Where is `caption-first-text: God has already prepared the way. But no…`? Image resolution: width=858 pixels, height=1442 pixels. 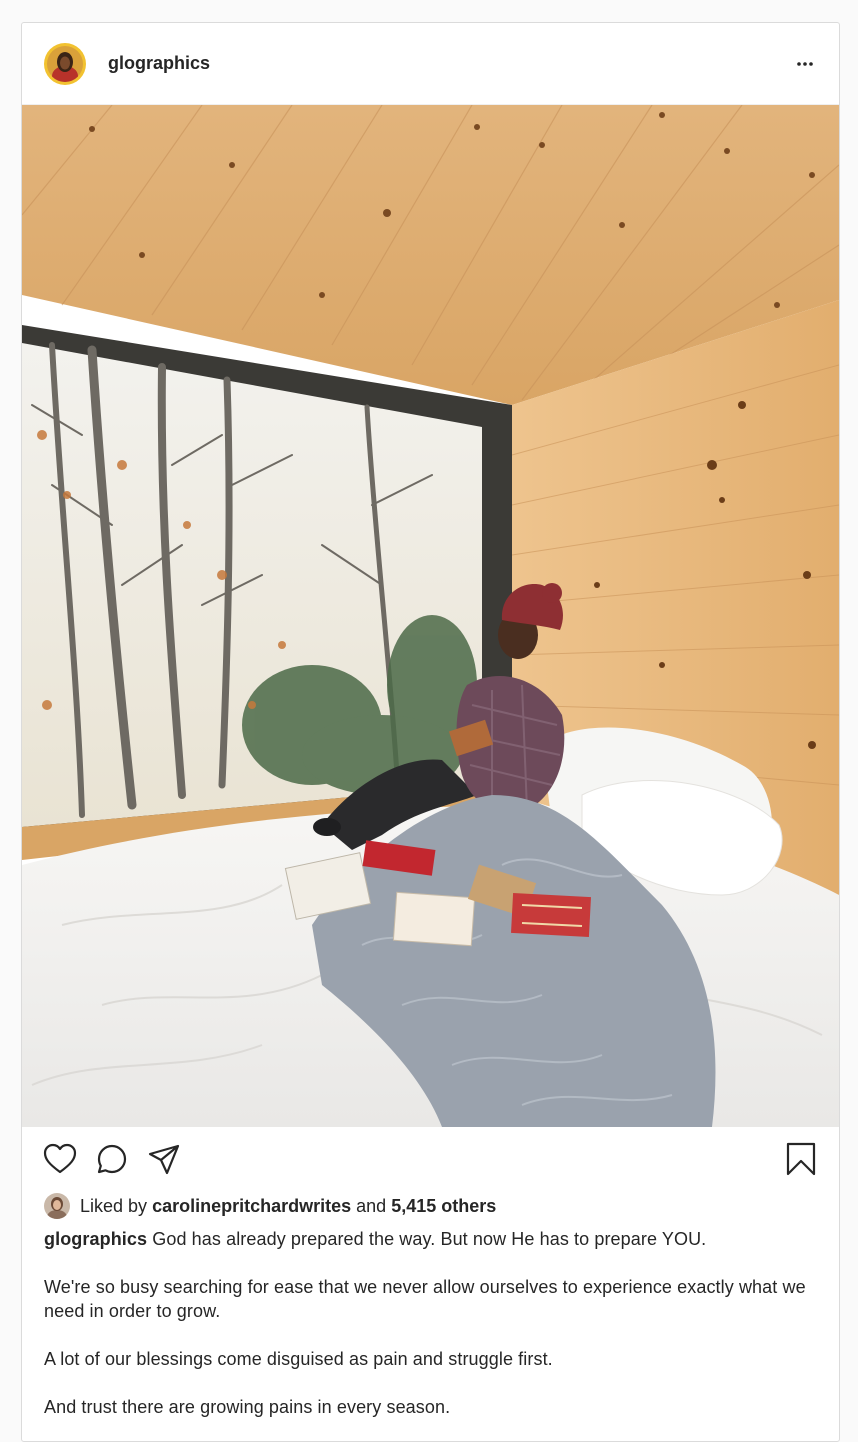 caption-first-text: God has already prepared the way. But no… is located at coordinates (429, 1239).